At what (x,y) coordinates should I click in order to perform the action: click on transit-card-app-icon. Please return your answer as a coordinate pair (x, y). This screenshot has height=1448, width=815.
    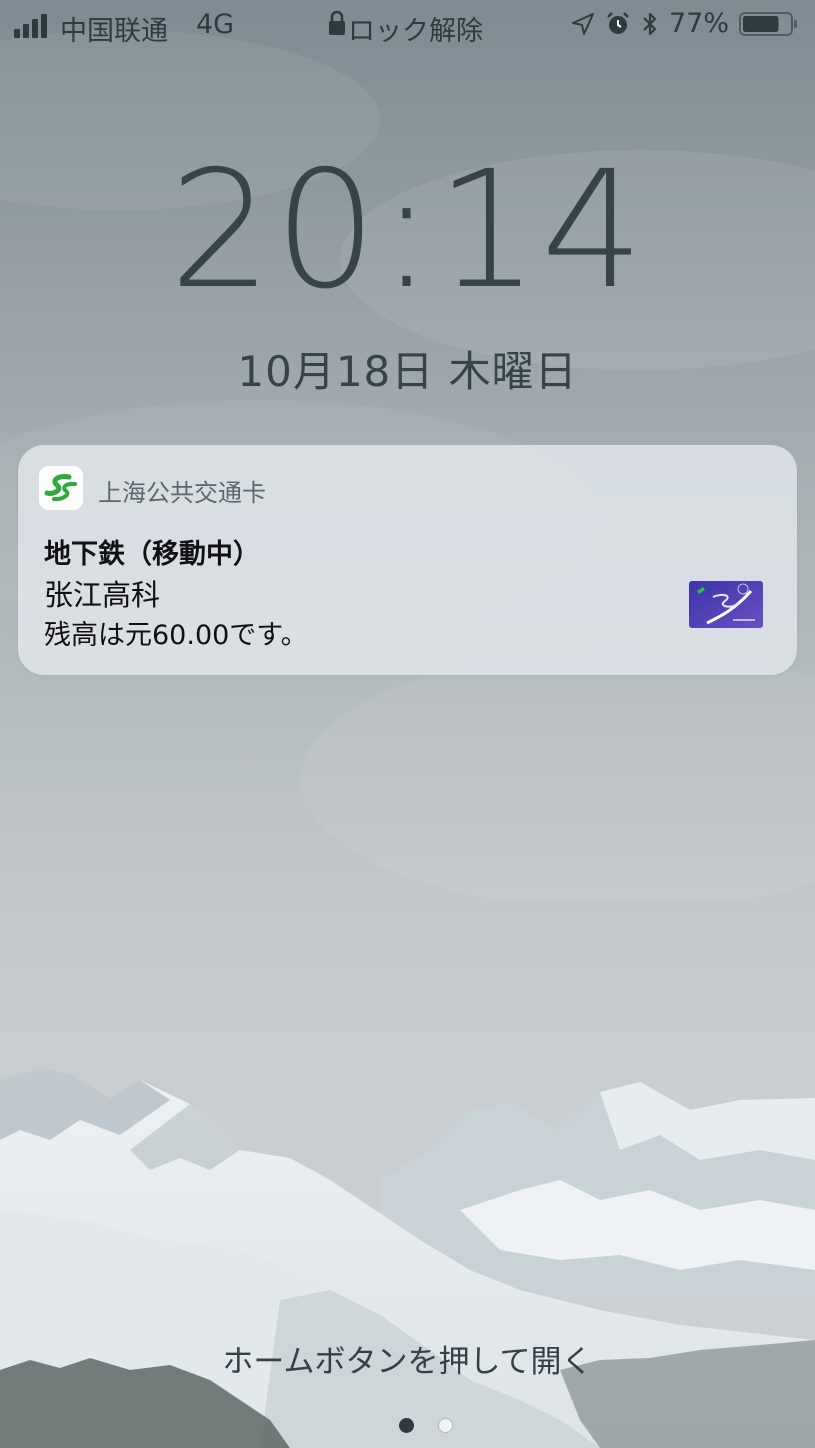
    Looking at the image, I should click on (61, 488).